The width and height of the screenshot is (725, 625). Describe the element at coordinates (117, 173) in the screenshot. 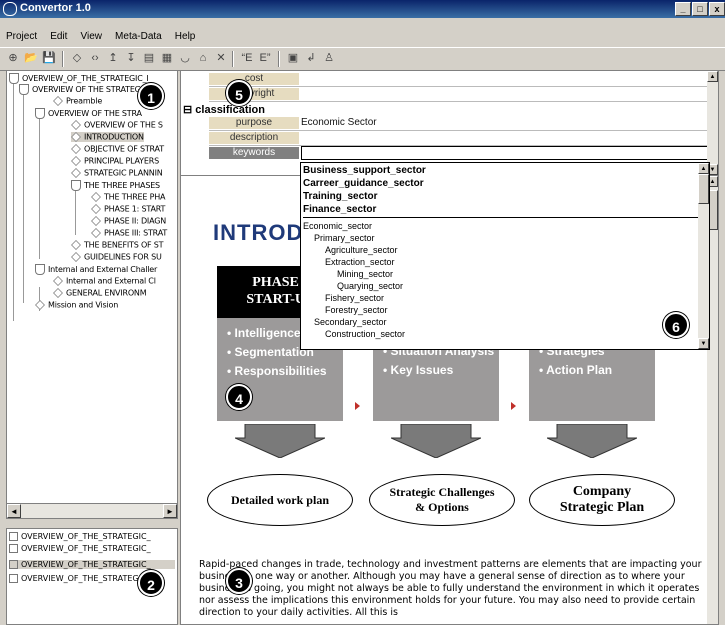

I see `tree-node: STRATEGIC PLANNIN` at that location.